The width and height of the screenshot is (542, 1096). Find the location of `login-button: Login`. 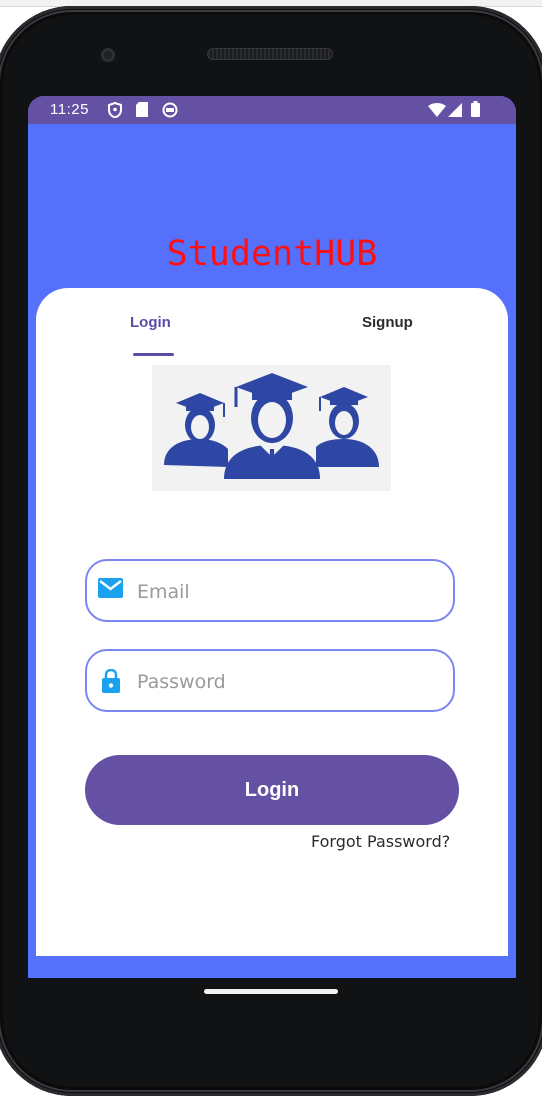

login-button: Login is located at coordinates (272, 790).